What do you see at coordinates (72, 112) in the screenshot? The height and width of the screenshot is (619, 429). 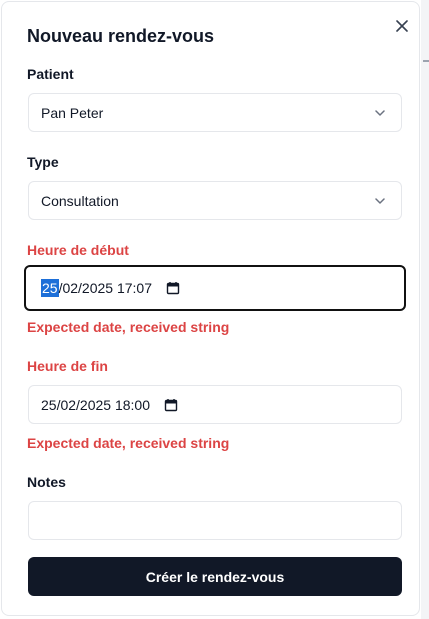 I see `patient-select-value: Pan Peter` at bounding box center [72, 112].